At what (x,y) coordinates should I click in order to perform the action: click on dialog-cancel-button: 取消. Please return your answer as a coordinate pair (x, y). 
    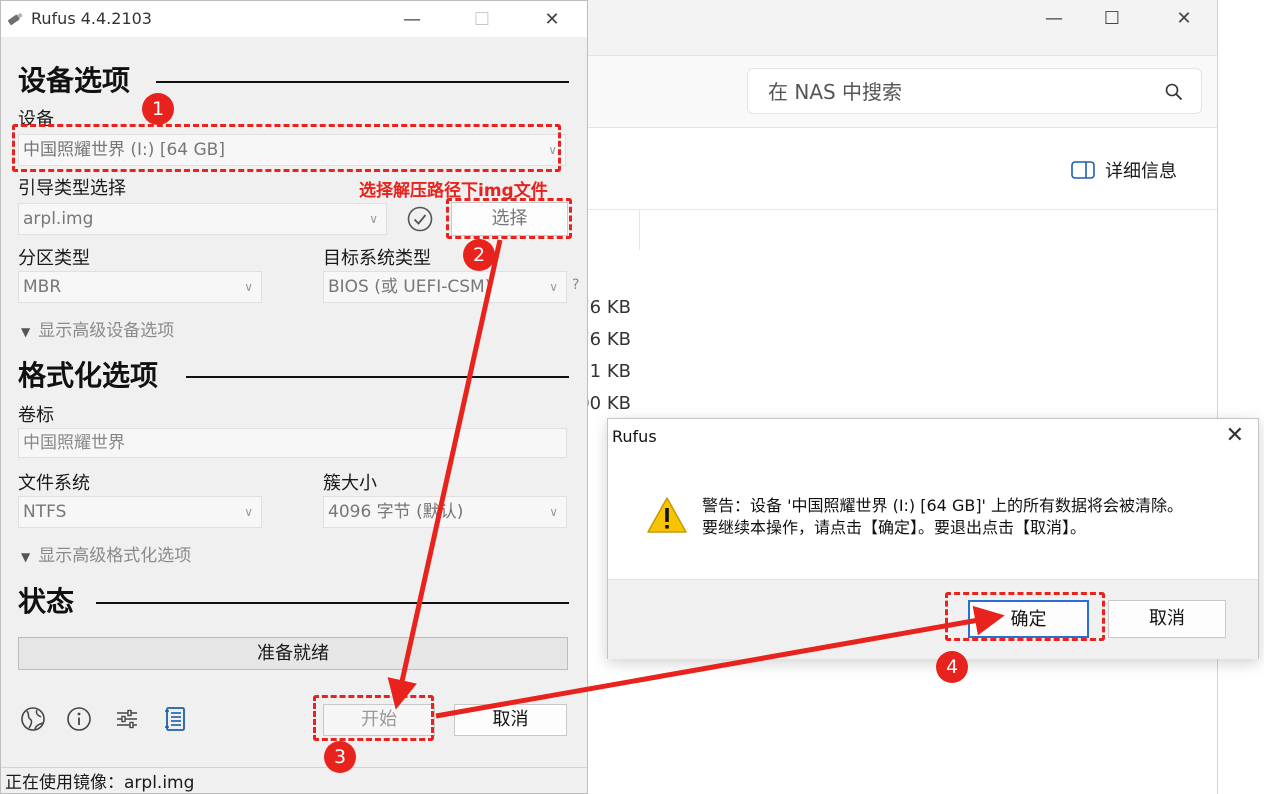
    Looking at the image, I should click on (1167, 619).